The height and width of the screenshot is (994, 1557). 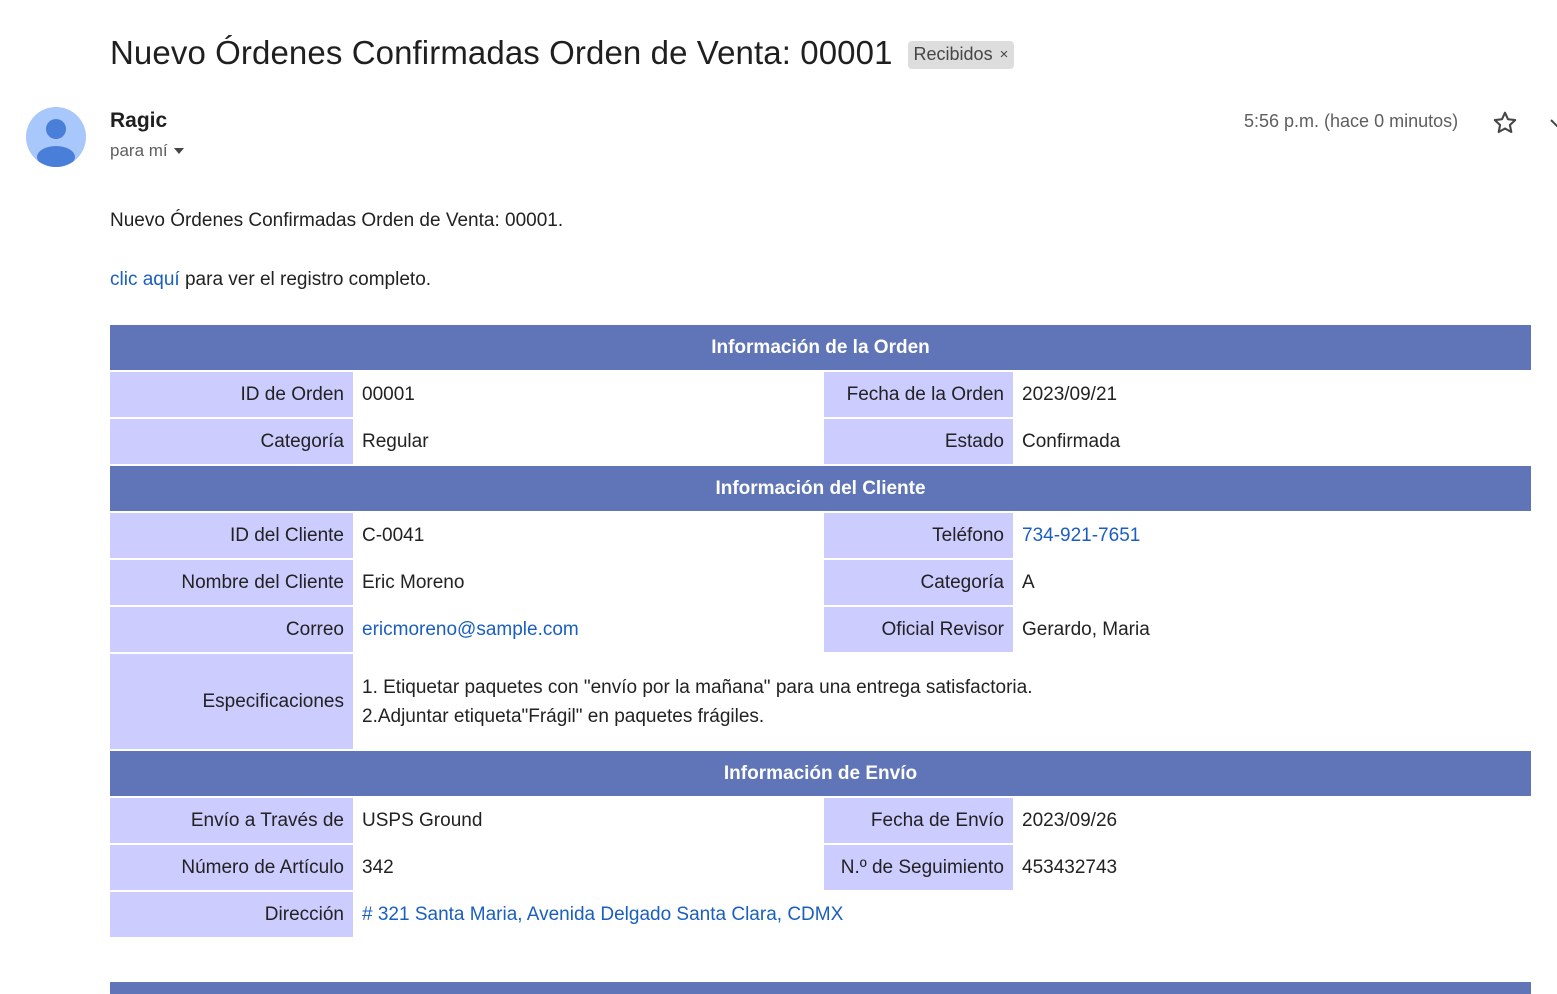 What do you see at coordinates (1505, 123) in the screenshot?
I see `star-icon` at bounding box center [1505, 123].